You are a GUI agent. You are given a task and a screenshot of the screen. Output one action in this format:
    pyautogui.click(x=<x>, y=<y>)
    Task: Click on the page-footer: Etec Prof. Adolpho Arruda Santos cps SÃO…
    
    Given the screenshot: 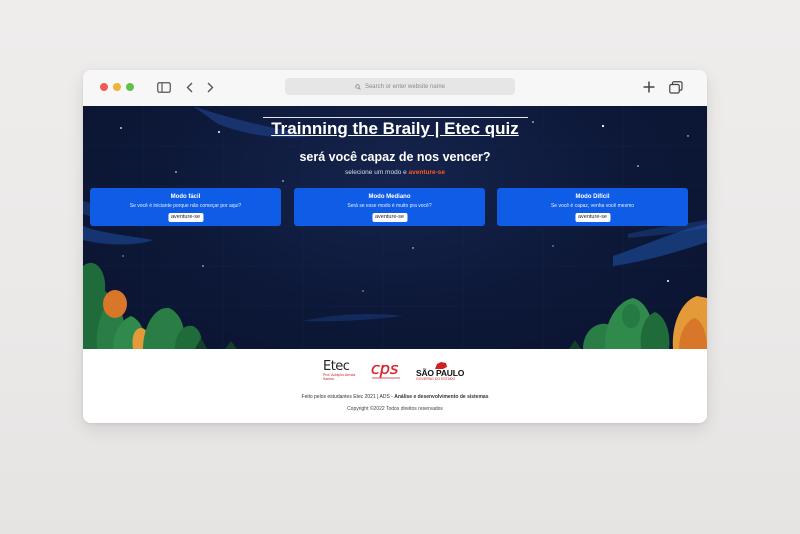 What is the action you would take?
    pyautogui.click(x=395, y=386)
    